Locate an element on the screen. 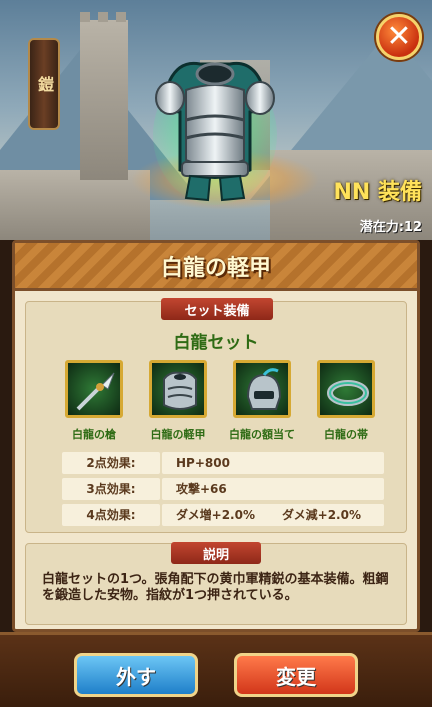 The height and width of the screenshot is (707, 432). watch-tower is located at coordinates (104, 100).